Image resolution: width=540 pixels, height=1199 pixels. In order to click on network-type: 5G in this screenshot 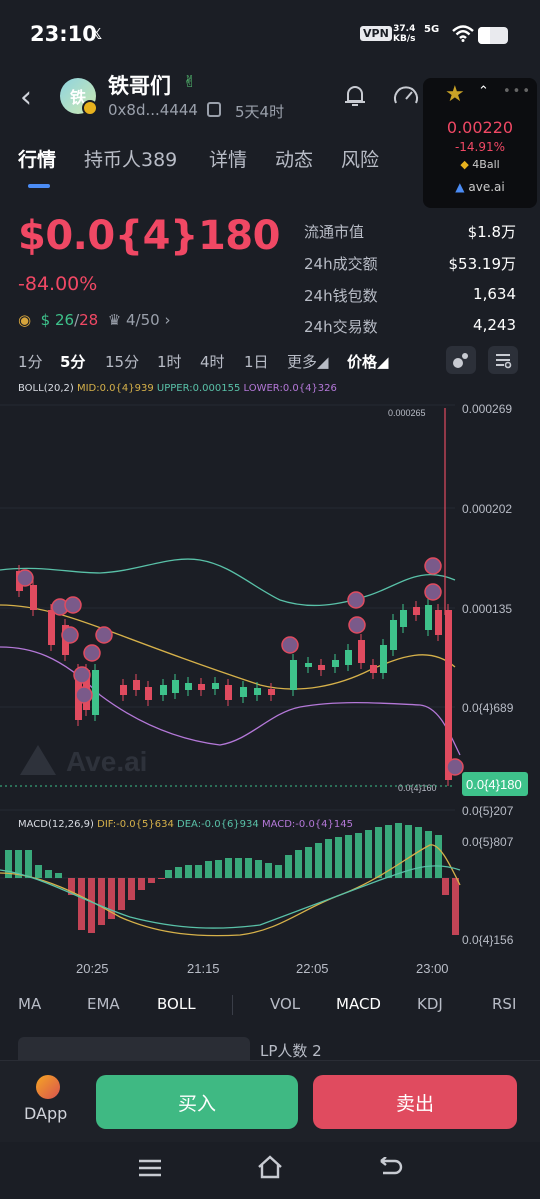, I will do `click(432, 29)`.